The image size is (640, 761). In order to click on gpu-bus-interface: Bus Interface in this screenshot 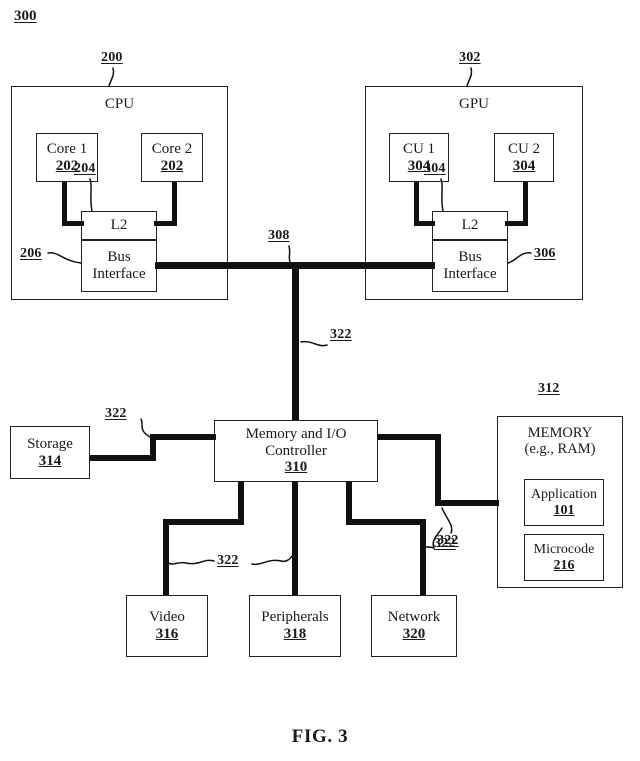, I will do `click(470, 266)`.